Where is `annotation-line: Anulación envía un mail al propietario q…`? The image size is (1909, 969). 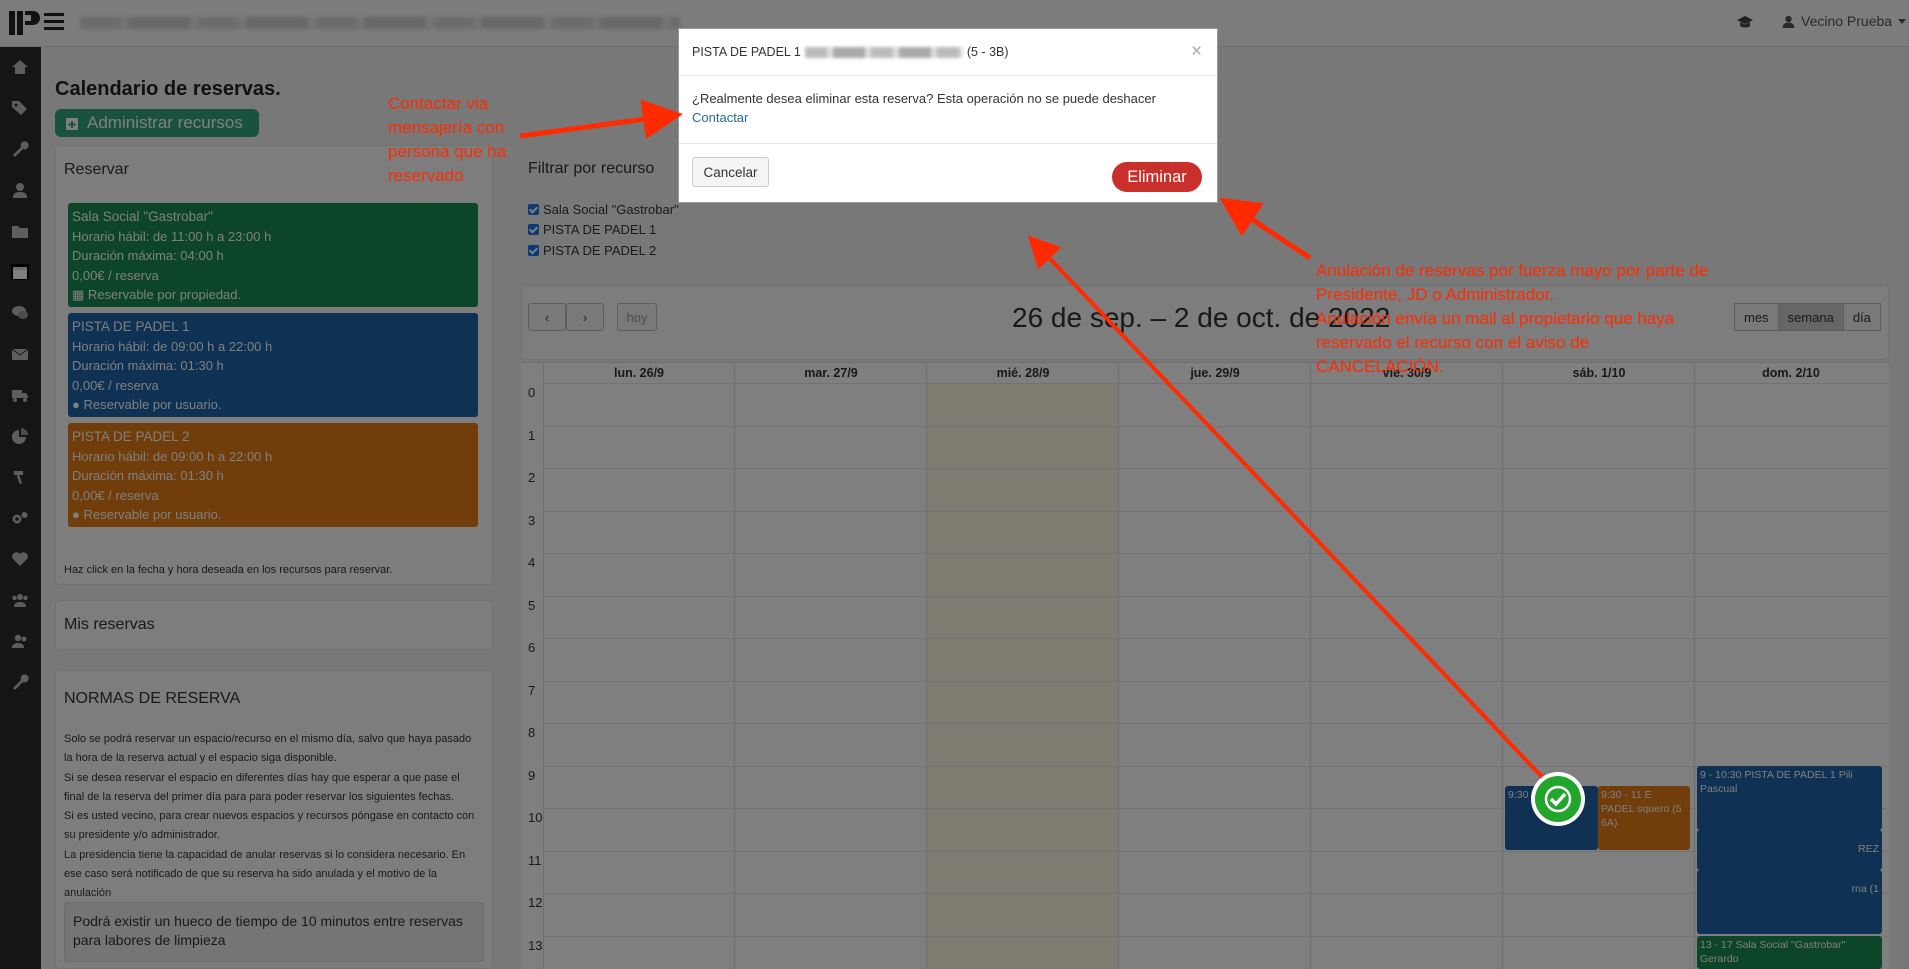
annotation-line: Anulación envía un mail al propietario q… is located at coordinates (1495, 318).